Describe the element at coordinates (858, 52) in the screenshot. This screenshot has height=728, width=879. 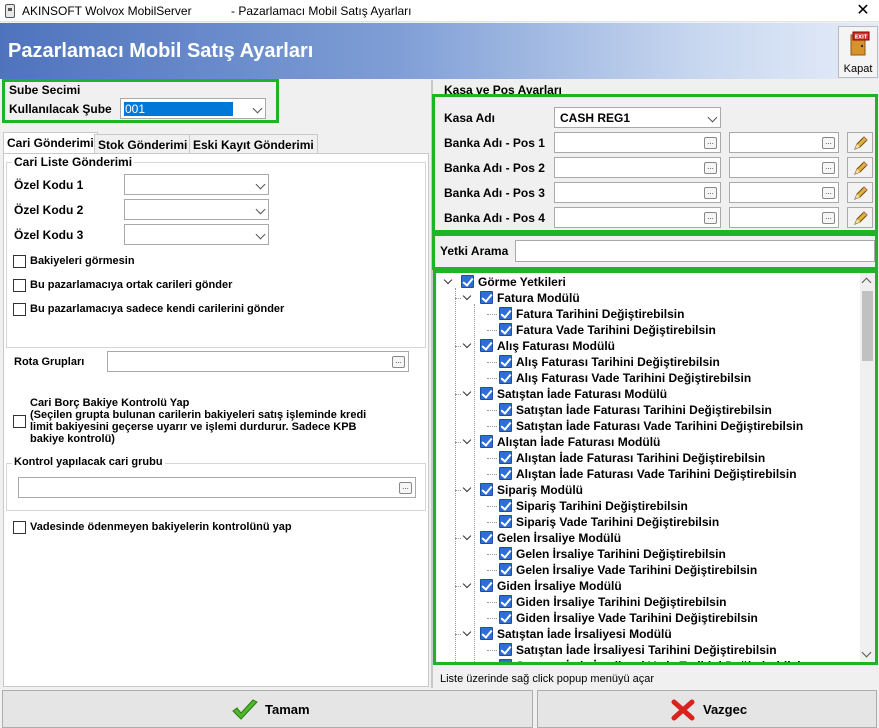
I see `kapat-button: EXIT Kapat` at that location.